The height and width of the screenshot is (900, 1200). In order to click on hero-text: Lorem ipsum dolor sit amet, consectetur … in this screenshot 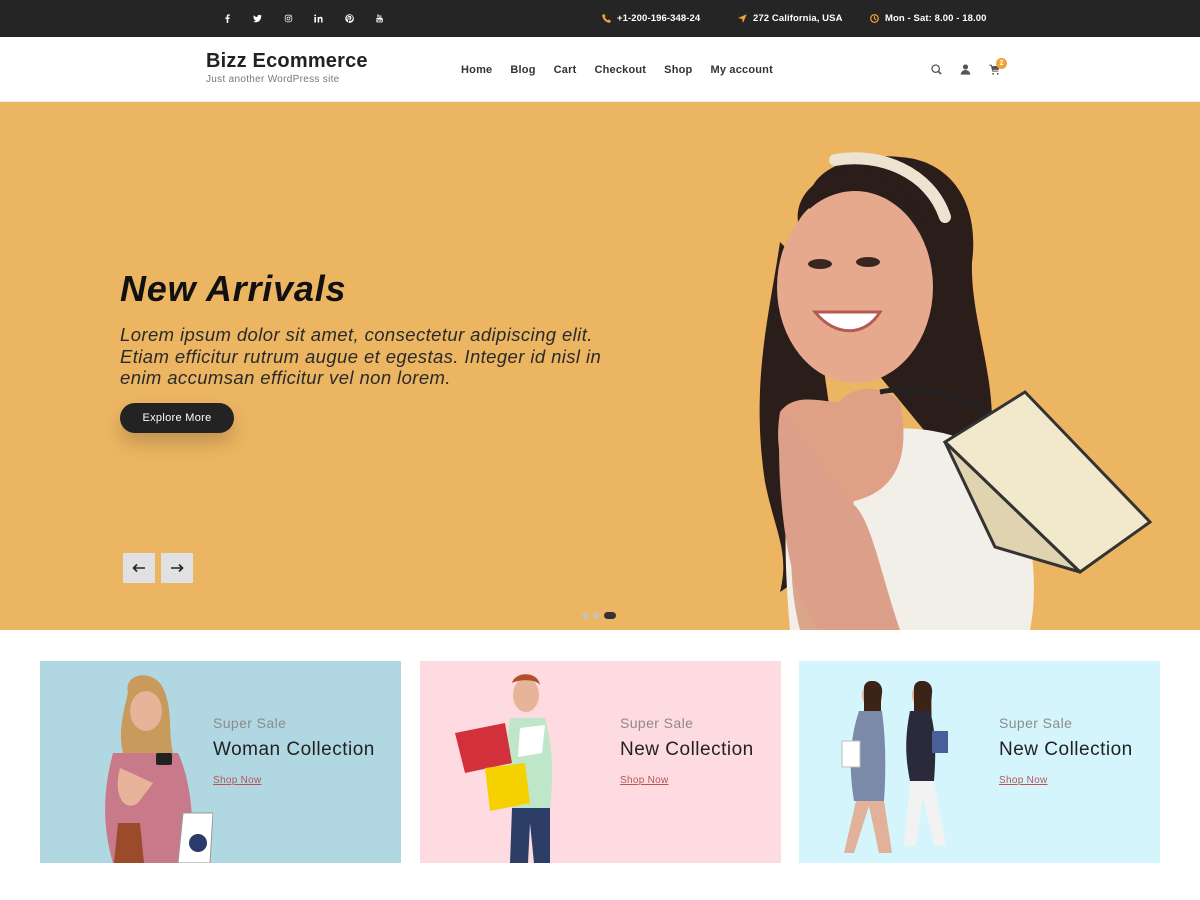, I will do `click(361, 356)`.